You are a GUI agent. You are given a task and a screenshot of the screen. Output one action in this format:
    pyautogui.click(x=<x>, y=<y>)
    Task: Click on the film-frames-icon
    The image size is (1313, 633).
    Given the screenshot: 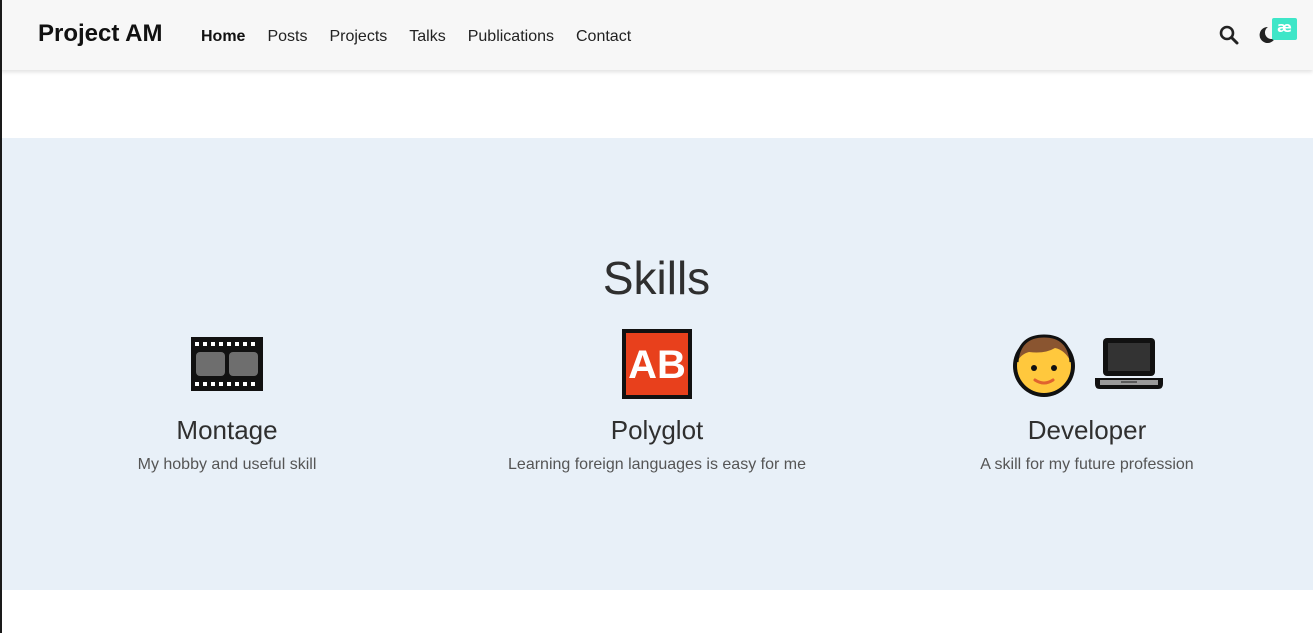 What is the action you would take?
    pyautogui.click(x=227, y=364)
    